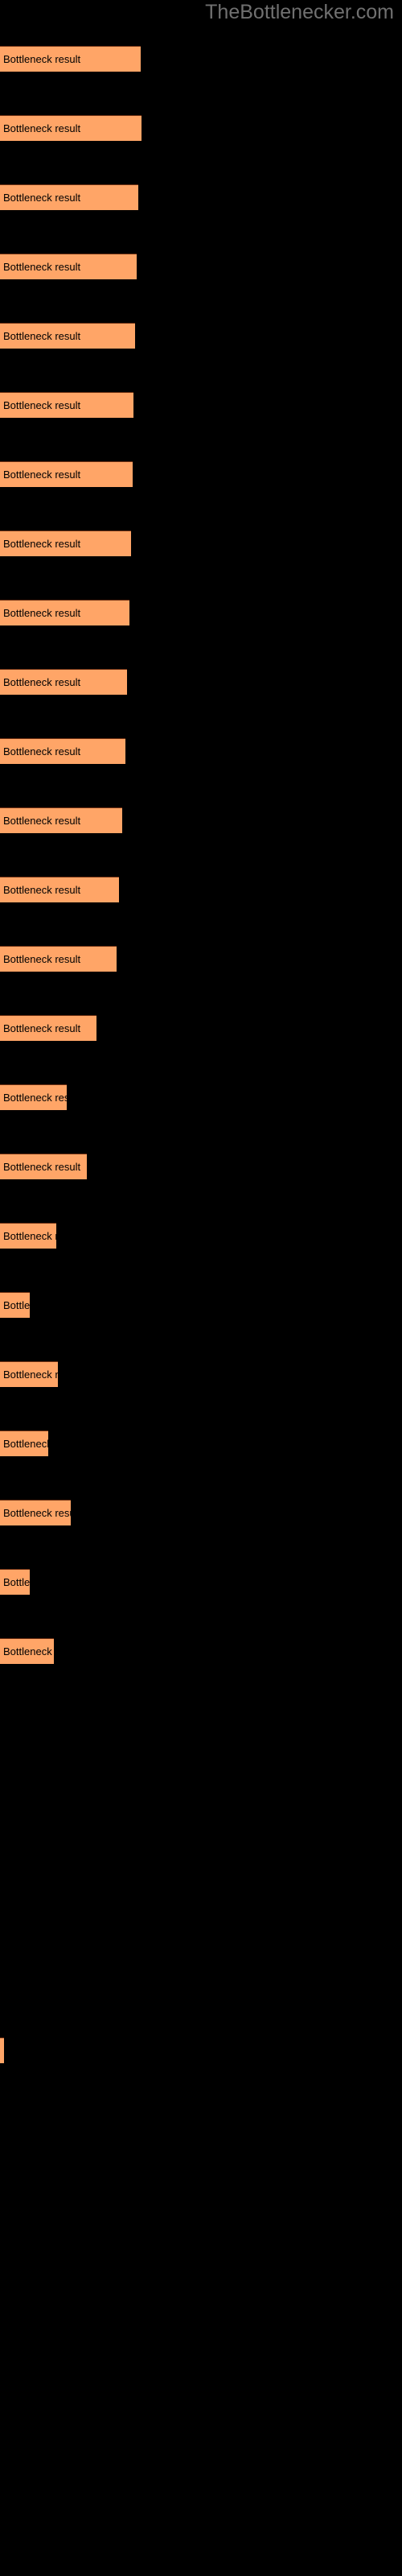 This screenshot has height=2576, width=402. Describe the element at coordinates (299, 12) in the screenshot. I see `site-title: TheBottlenecker.com` at that location.